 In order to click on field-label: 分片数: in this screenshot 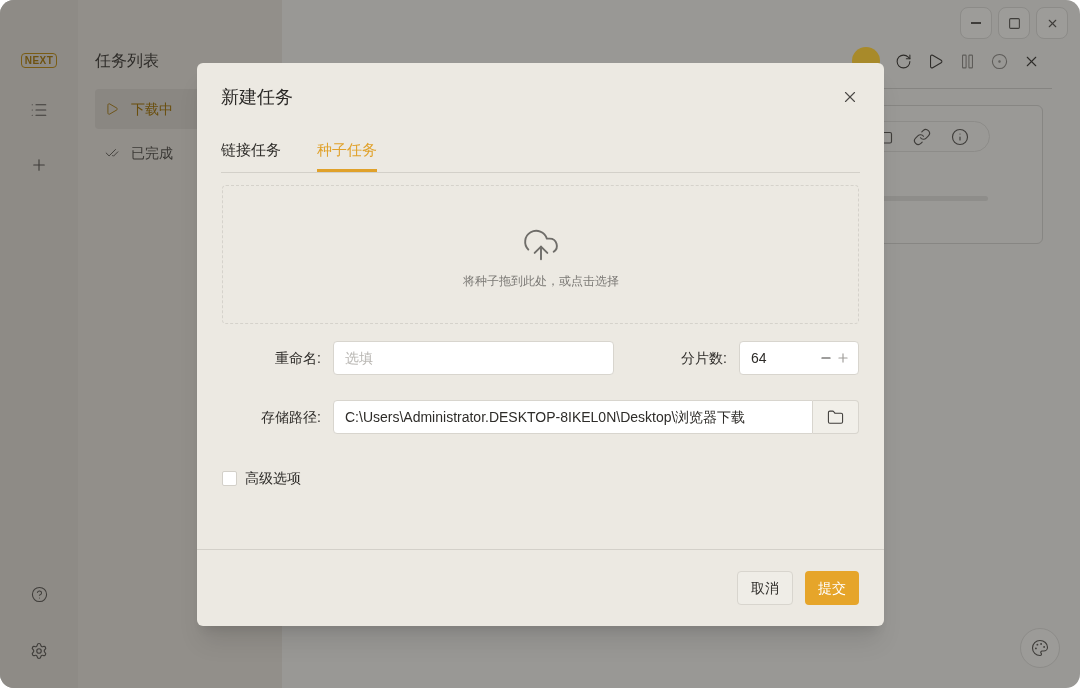, I will do `click(703, 358)`.